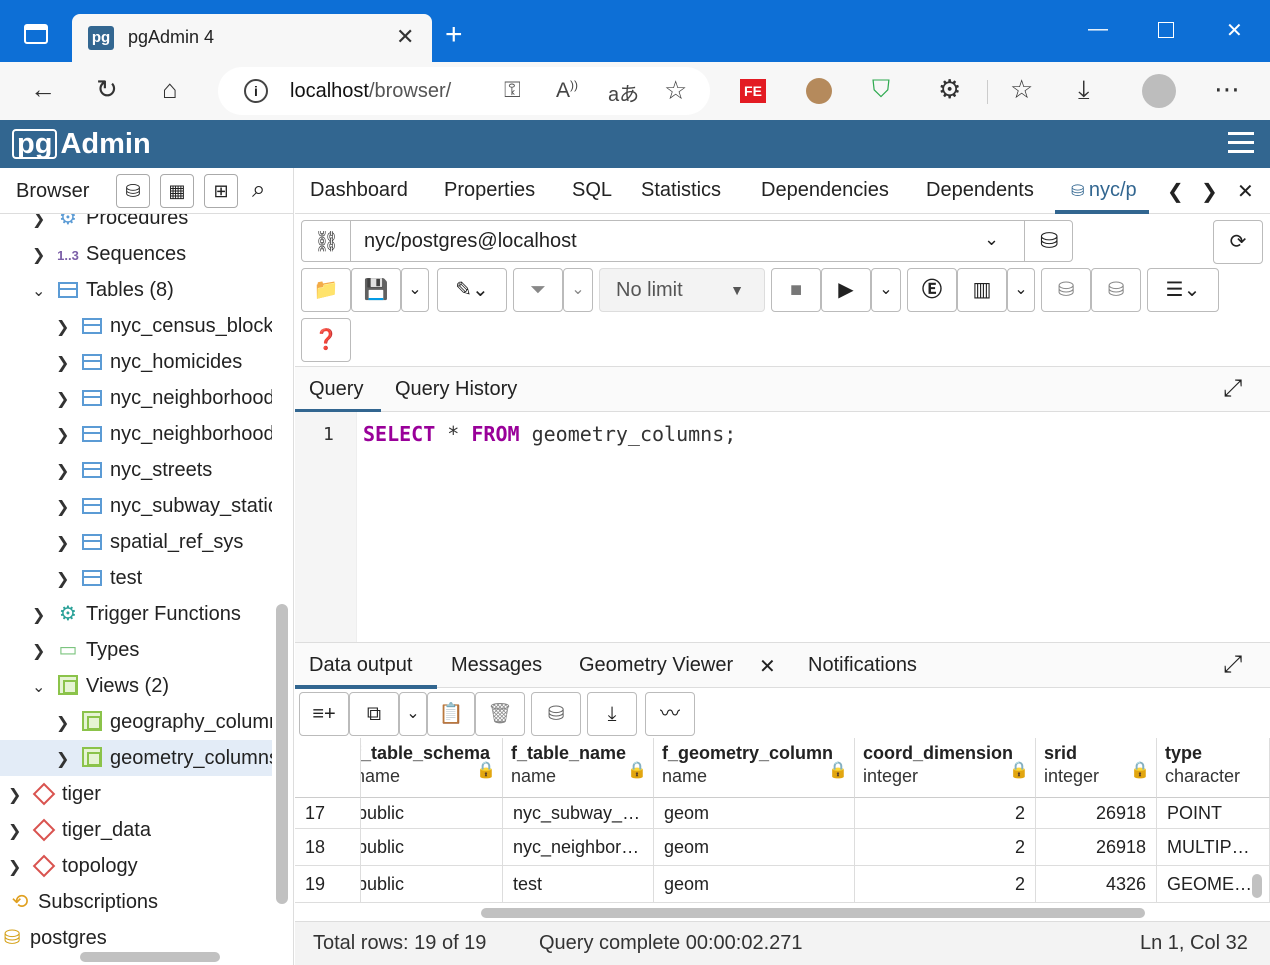 Image resolution: width=1270 pixels, height=965 pixels. What do you see at coordinates (454, 35) in the screenshot?
I see `new-tab-button: +` at bounding box center [454, 35].